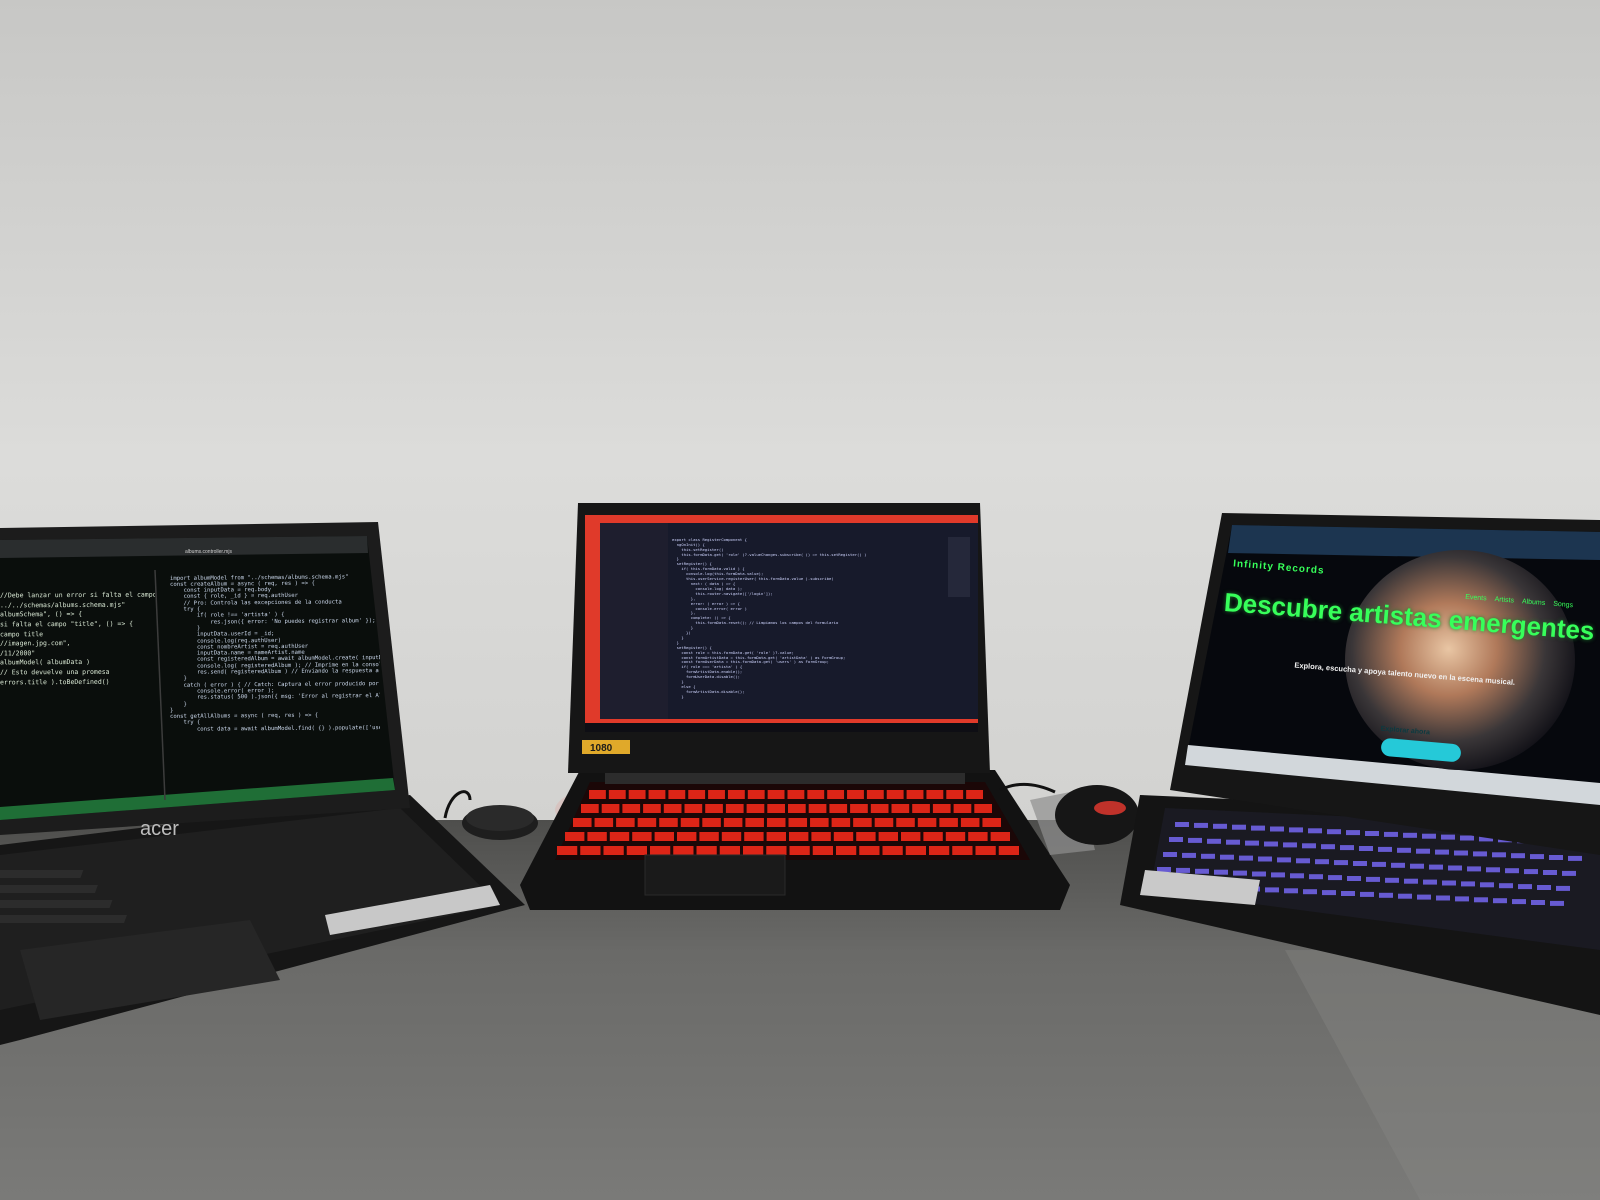  I want to click on center-resolution-text: 1080, so click(601, 748).